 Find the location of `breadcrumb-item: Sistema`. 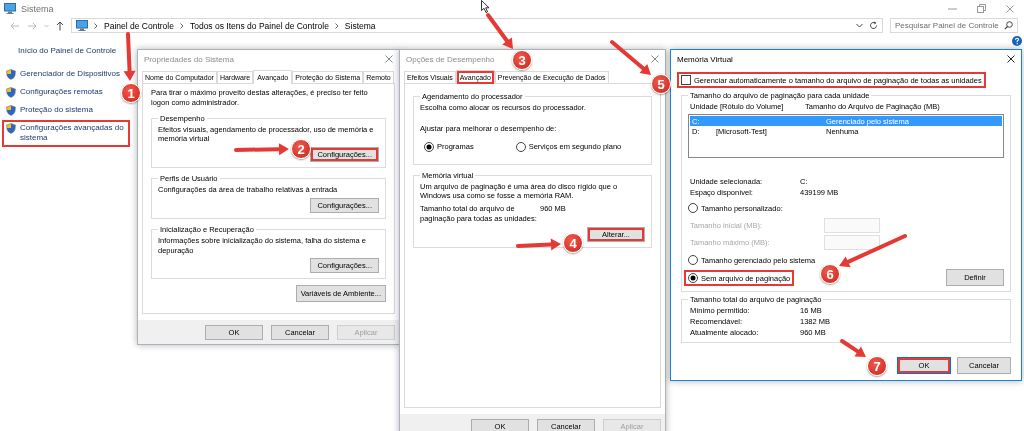

breadcrumb-item: Sistema is located at coordinates (360, 25).